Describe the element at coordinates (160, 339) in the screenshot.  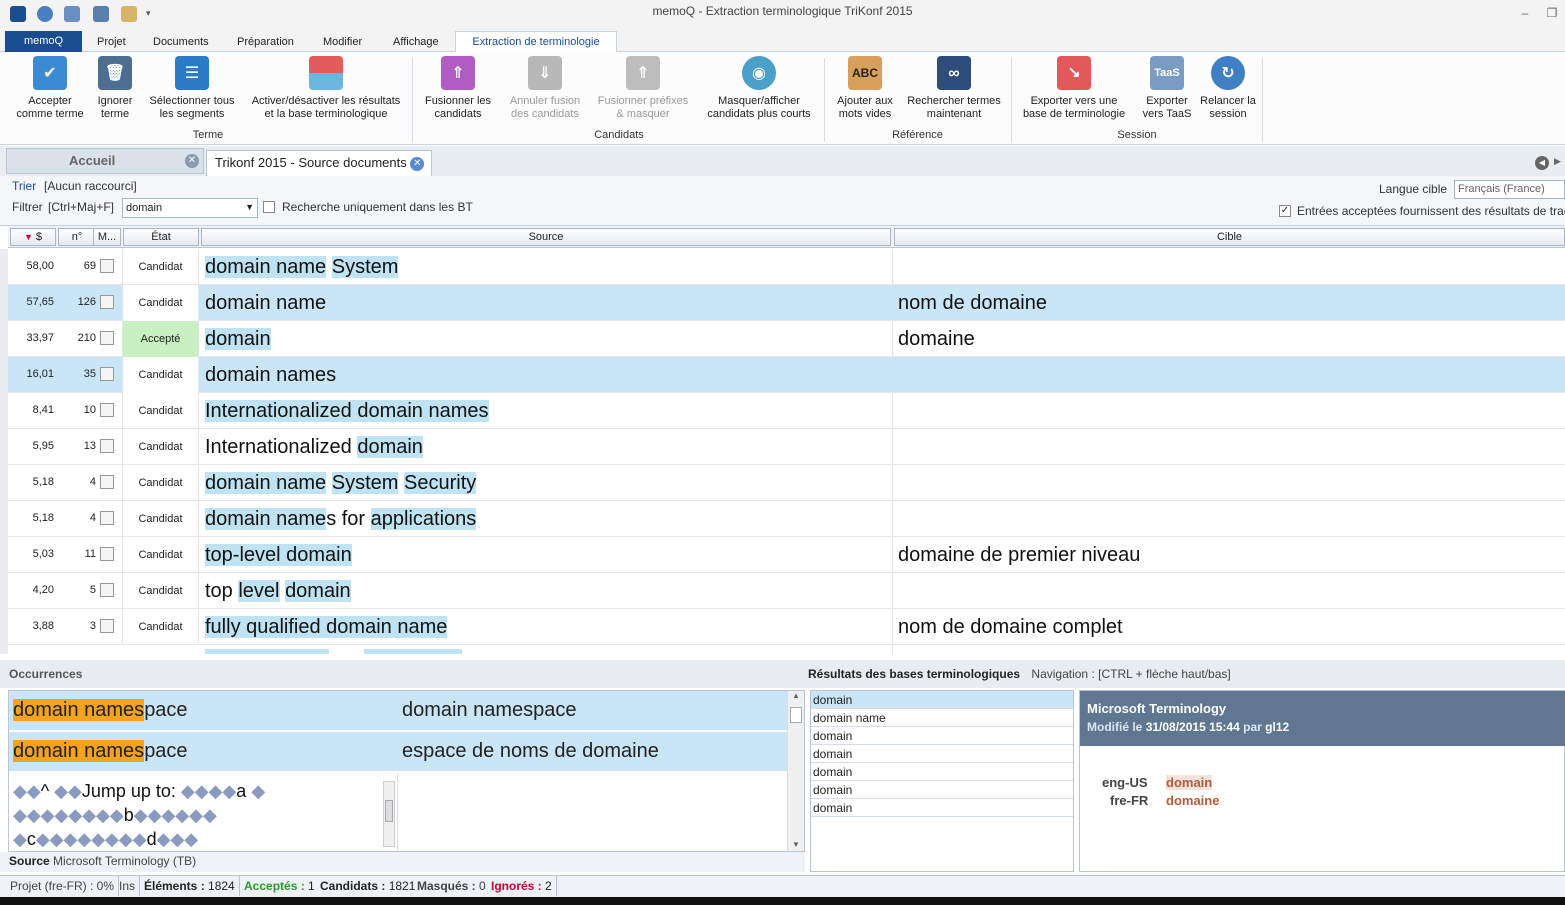
I see `state-cell: Accepté` at that location.